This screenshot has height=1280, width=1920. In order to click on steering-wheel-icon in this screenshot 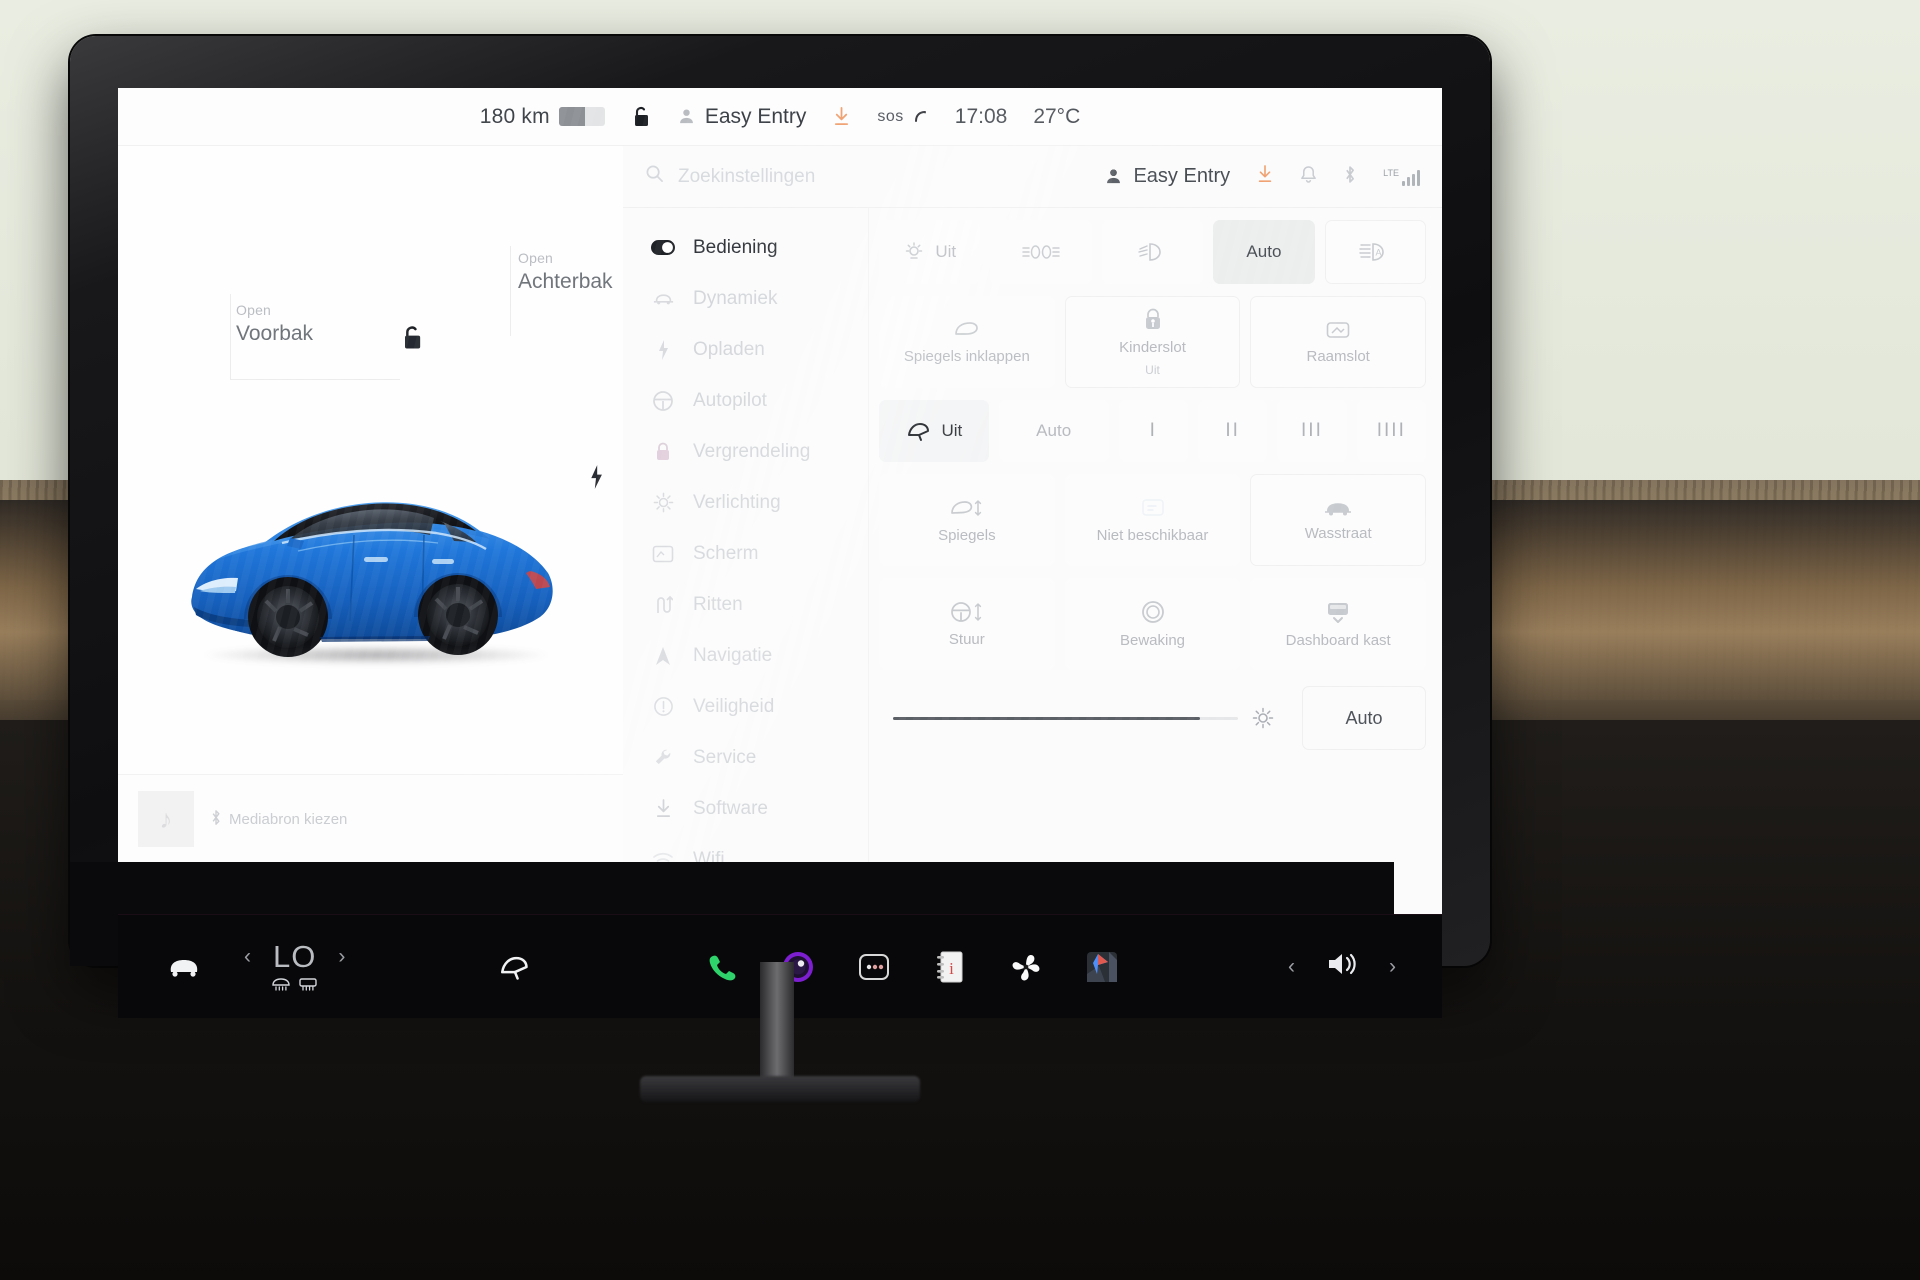, I will do `click(663, 401)`.